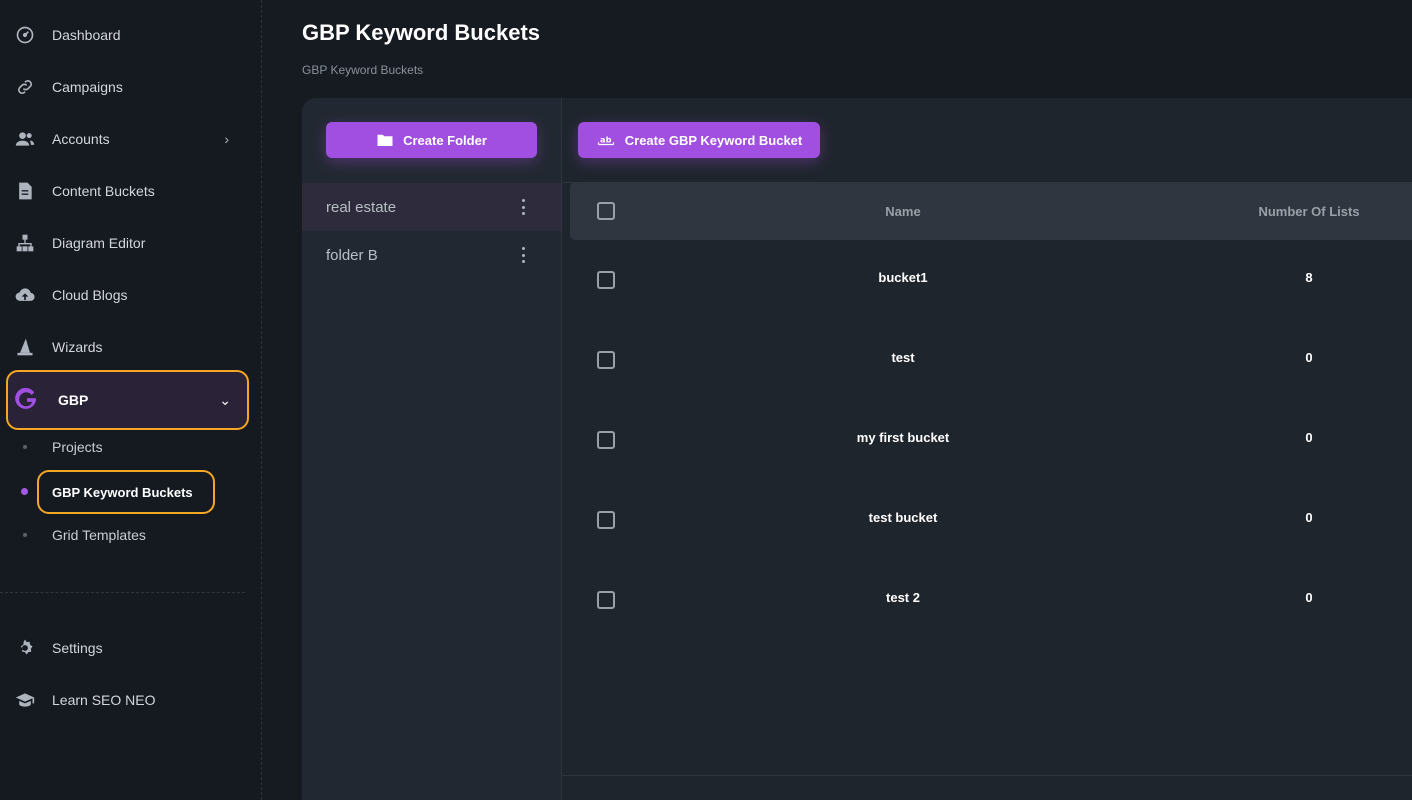  Describe the element at coordinates (122, 492) in the screenshot. I see `sidebar-subitem-label: GBP Keyword Buckets` at that location.